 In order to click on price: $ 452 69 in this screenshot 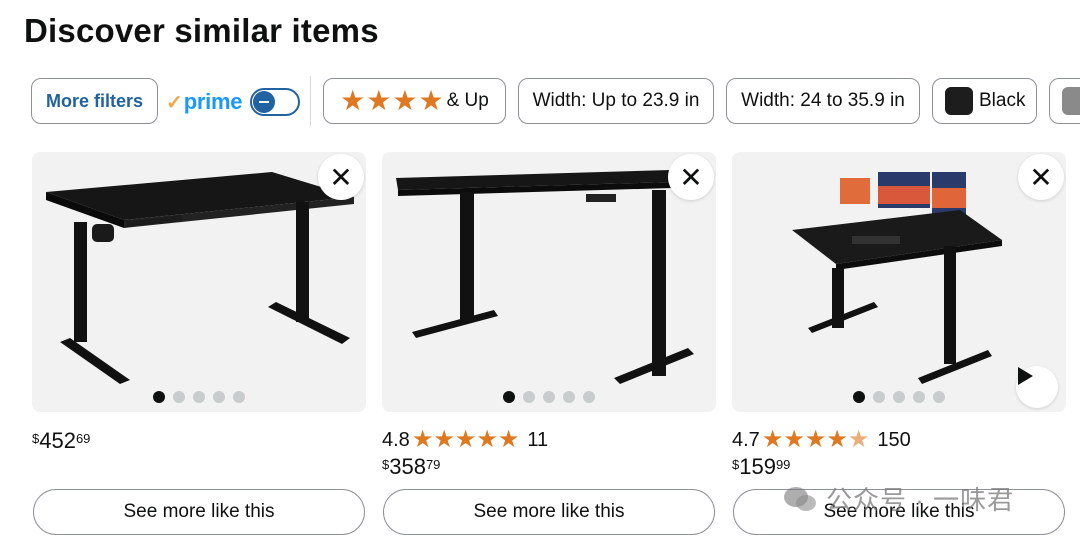, I will do `click(61, 441)`.